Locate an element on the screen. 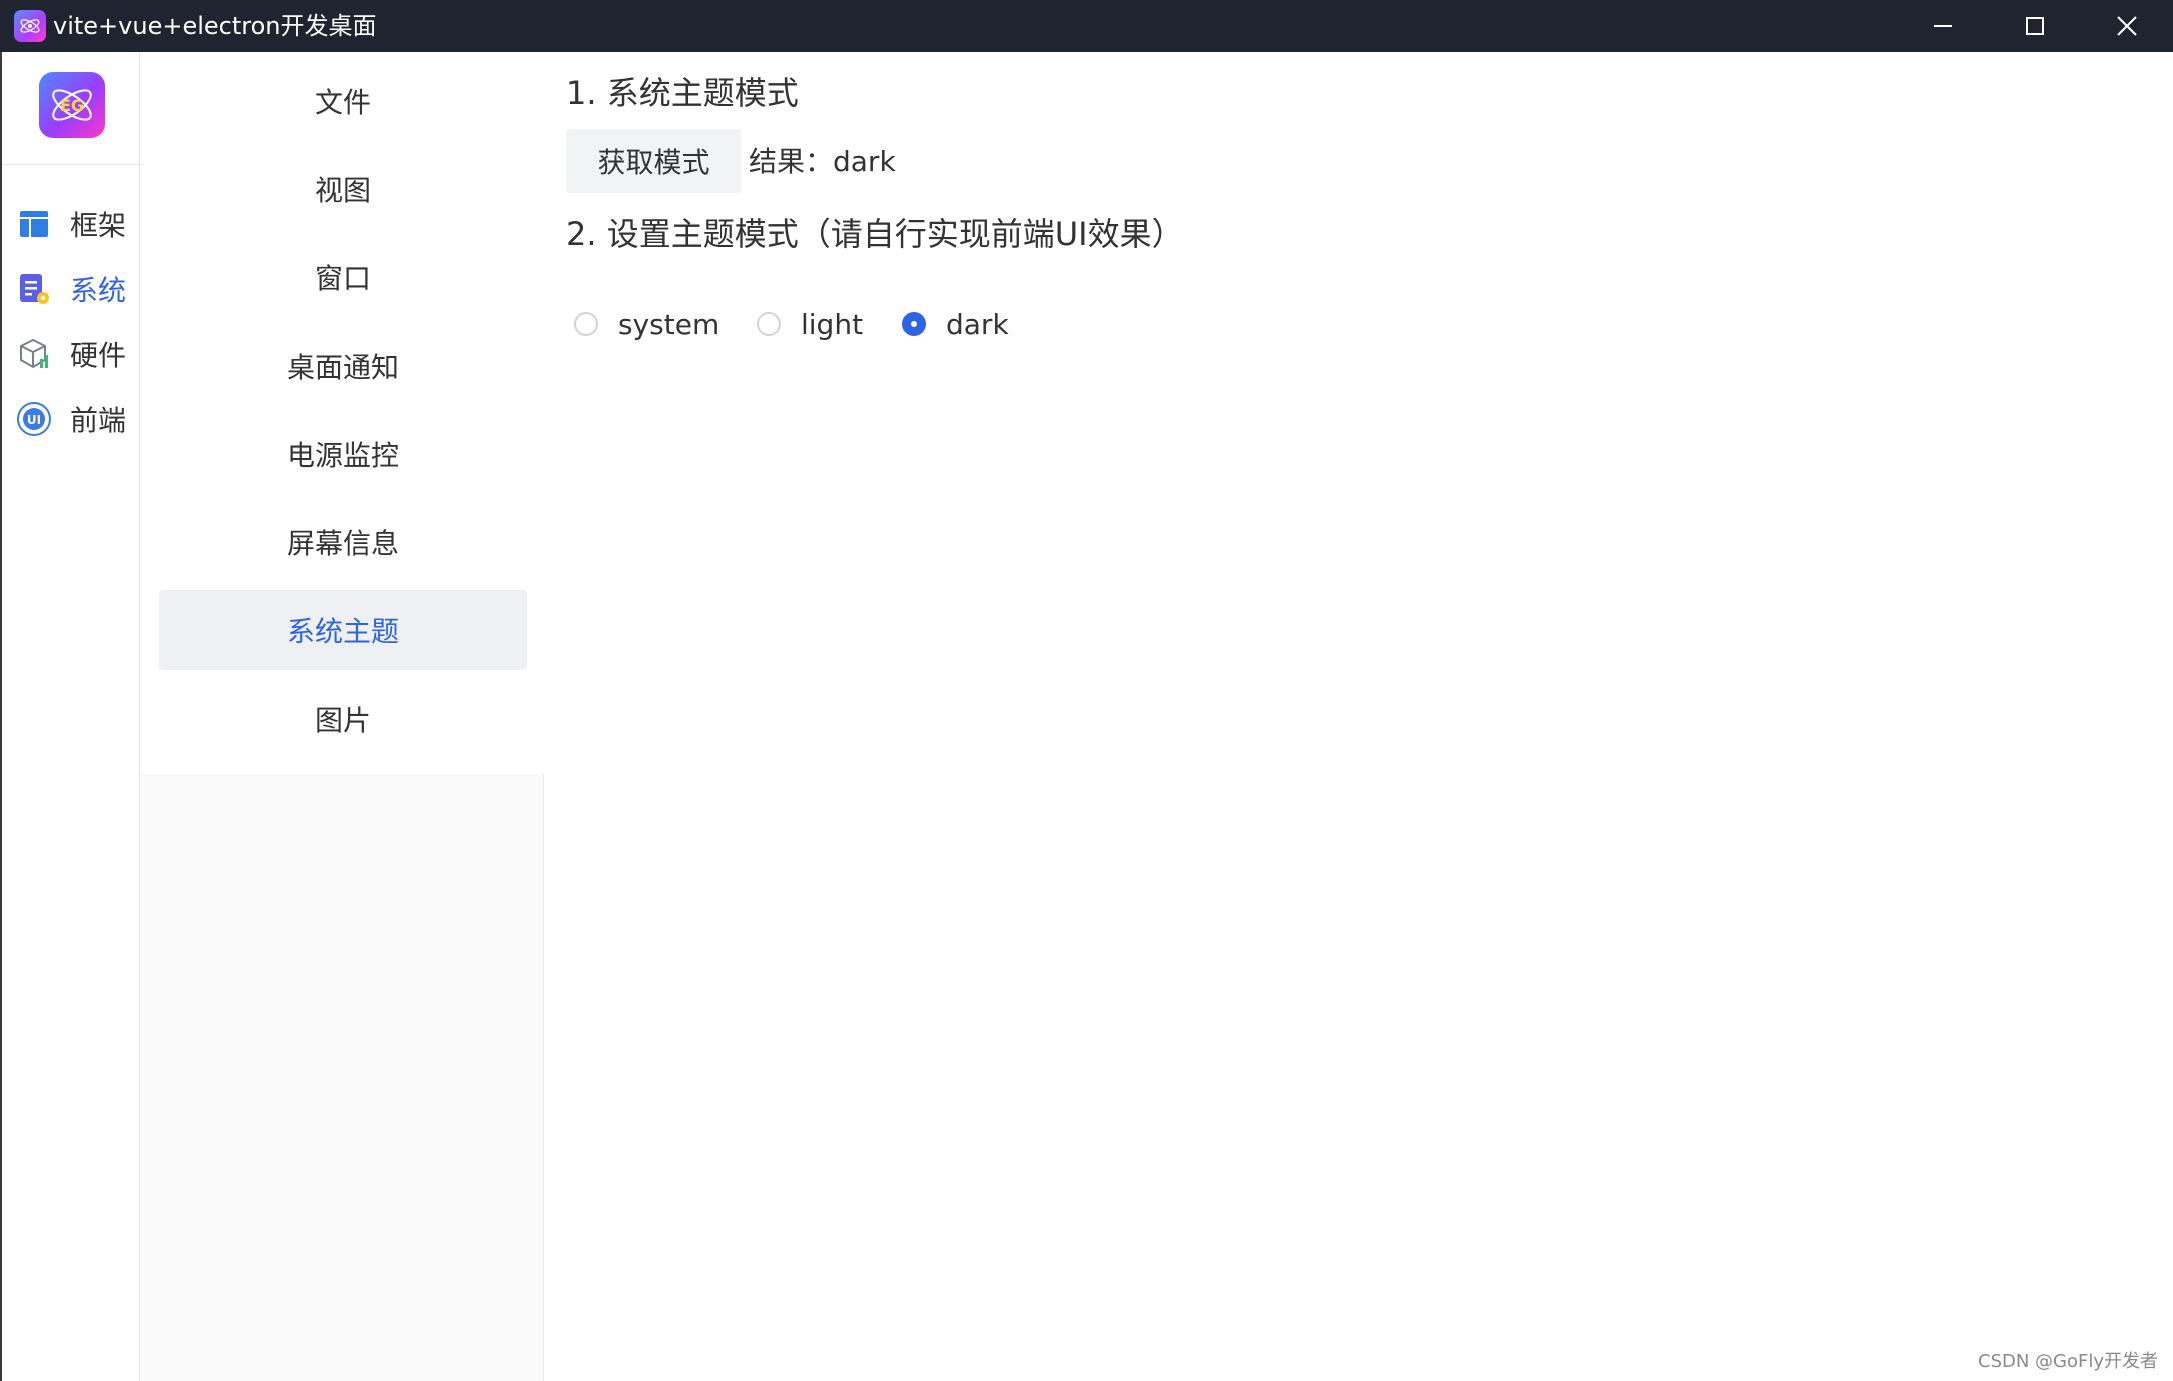 This screenshot has height=1381, width=2173. radio-label: dark is located at coordinates (977, 324).